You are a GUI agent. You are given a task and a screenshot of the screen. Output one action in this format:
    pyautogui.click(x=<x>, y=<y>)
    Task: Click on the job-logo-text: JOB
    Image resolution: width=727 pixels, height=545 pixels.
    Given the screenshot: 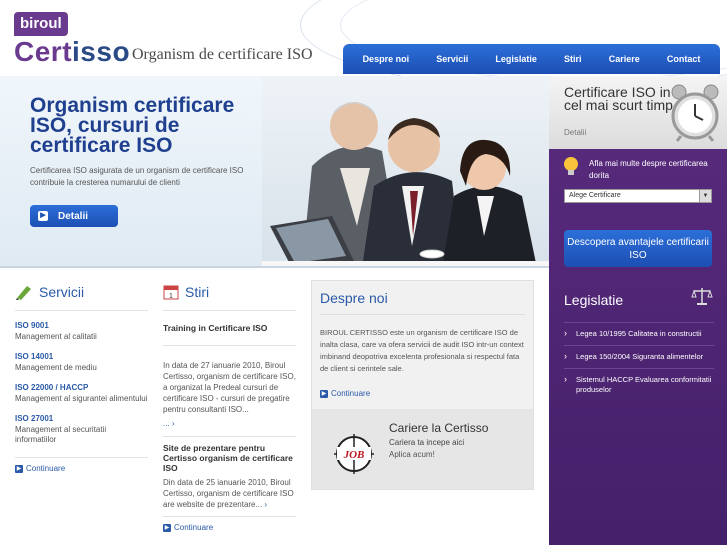 What is the action you would take?
    pyautogui.click(x=354, y=455)
    